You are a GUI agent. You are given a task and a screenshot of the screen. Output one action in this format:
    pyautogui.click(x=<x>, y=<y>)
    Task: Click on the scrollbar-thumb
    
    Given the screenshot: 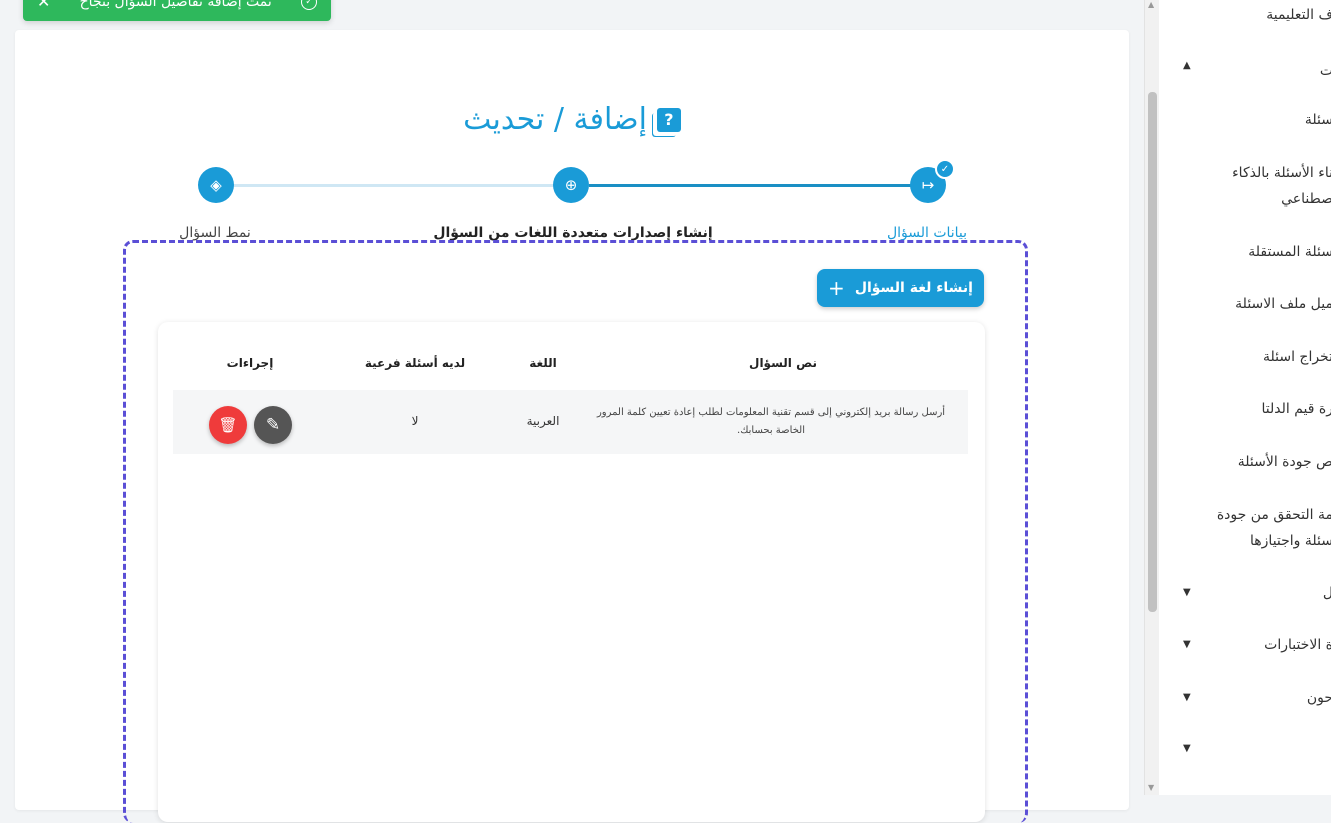 What is the action you would take?
    pyautogui.click(x=1152, y=352)
    